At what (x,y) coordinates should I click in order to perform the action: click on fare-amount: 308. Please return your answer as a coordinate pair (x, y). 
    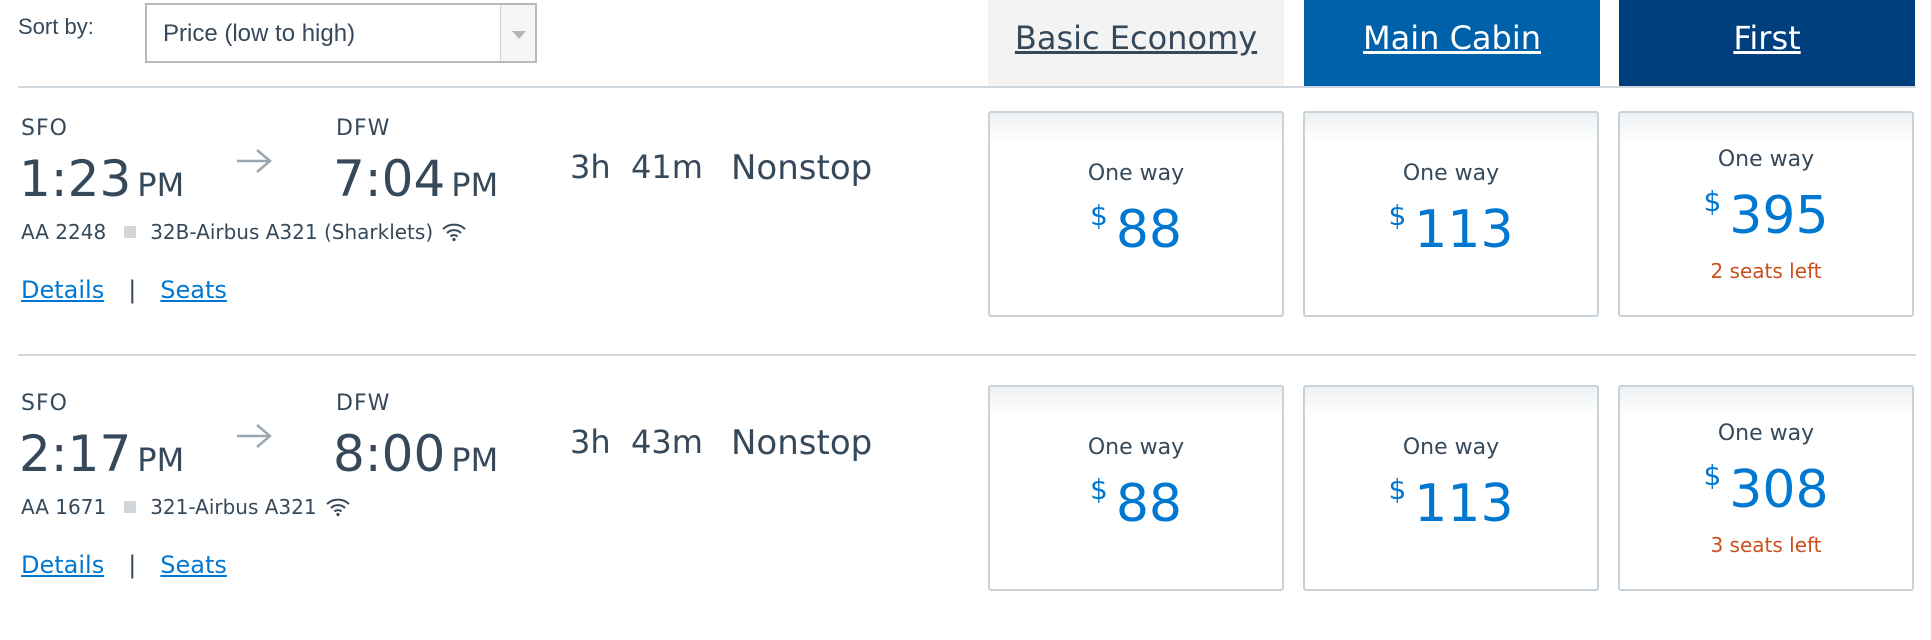
    Looking at the image, I should click on (1779, 490).